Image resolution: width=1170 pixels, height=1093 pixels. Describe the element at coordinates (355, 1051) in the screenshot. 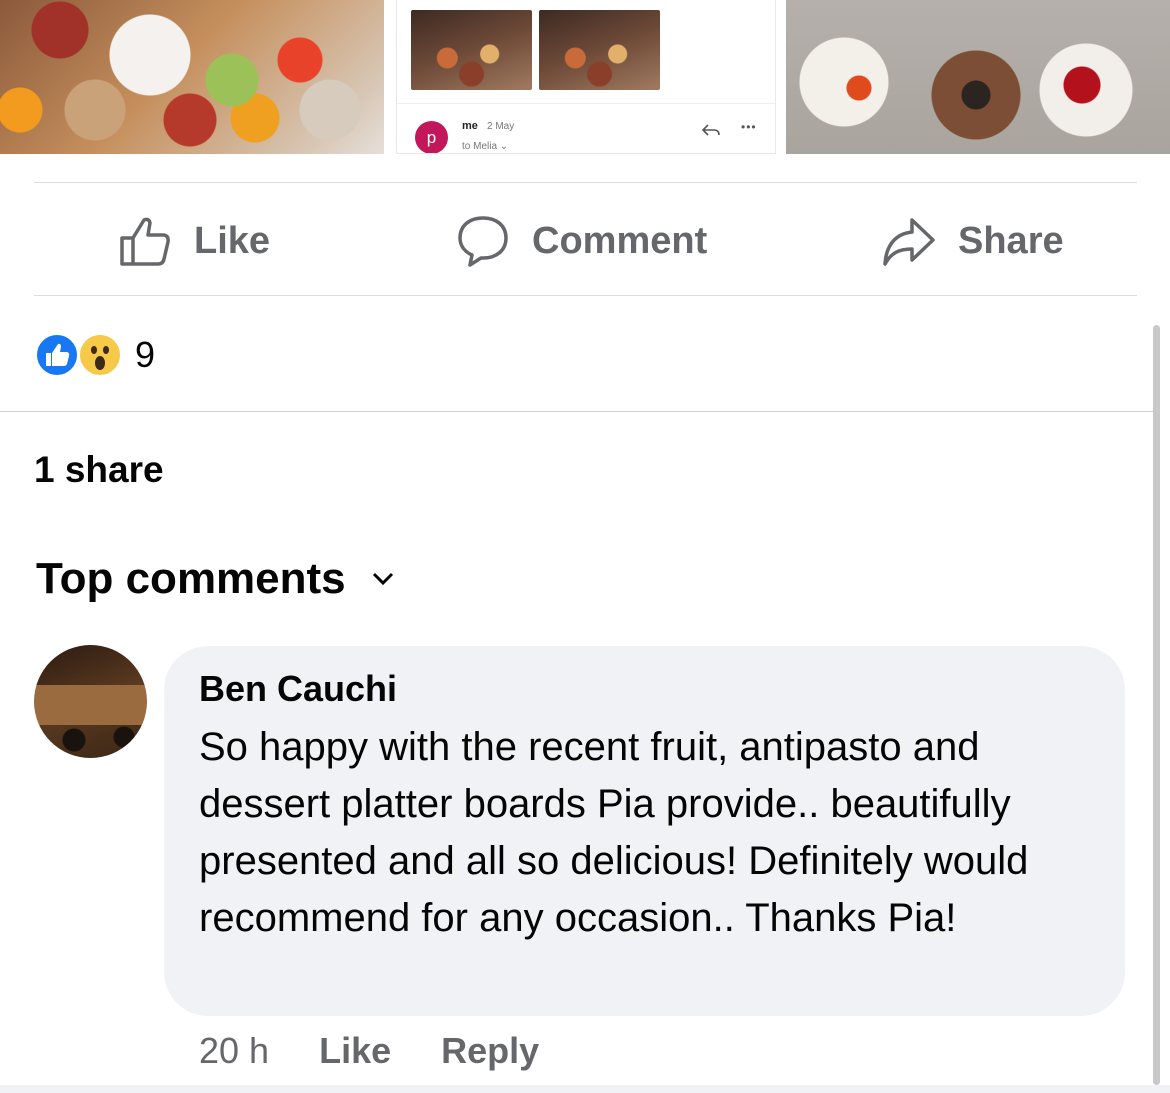

I see `comment-like-button: Like` at that location.